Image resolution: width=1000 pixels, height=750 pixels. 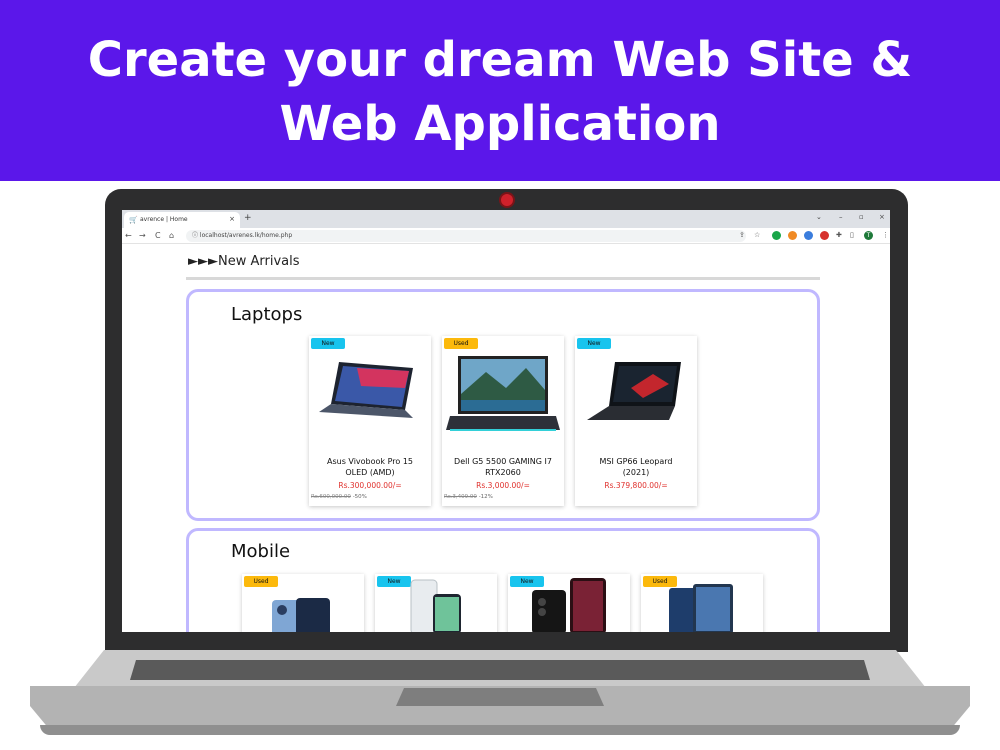 I want to click on category-title: Laptops, so click(x=267, y=314).